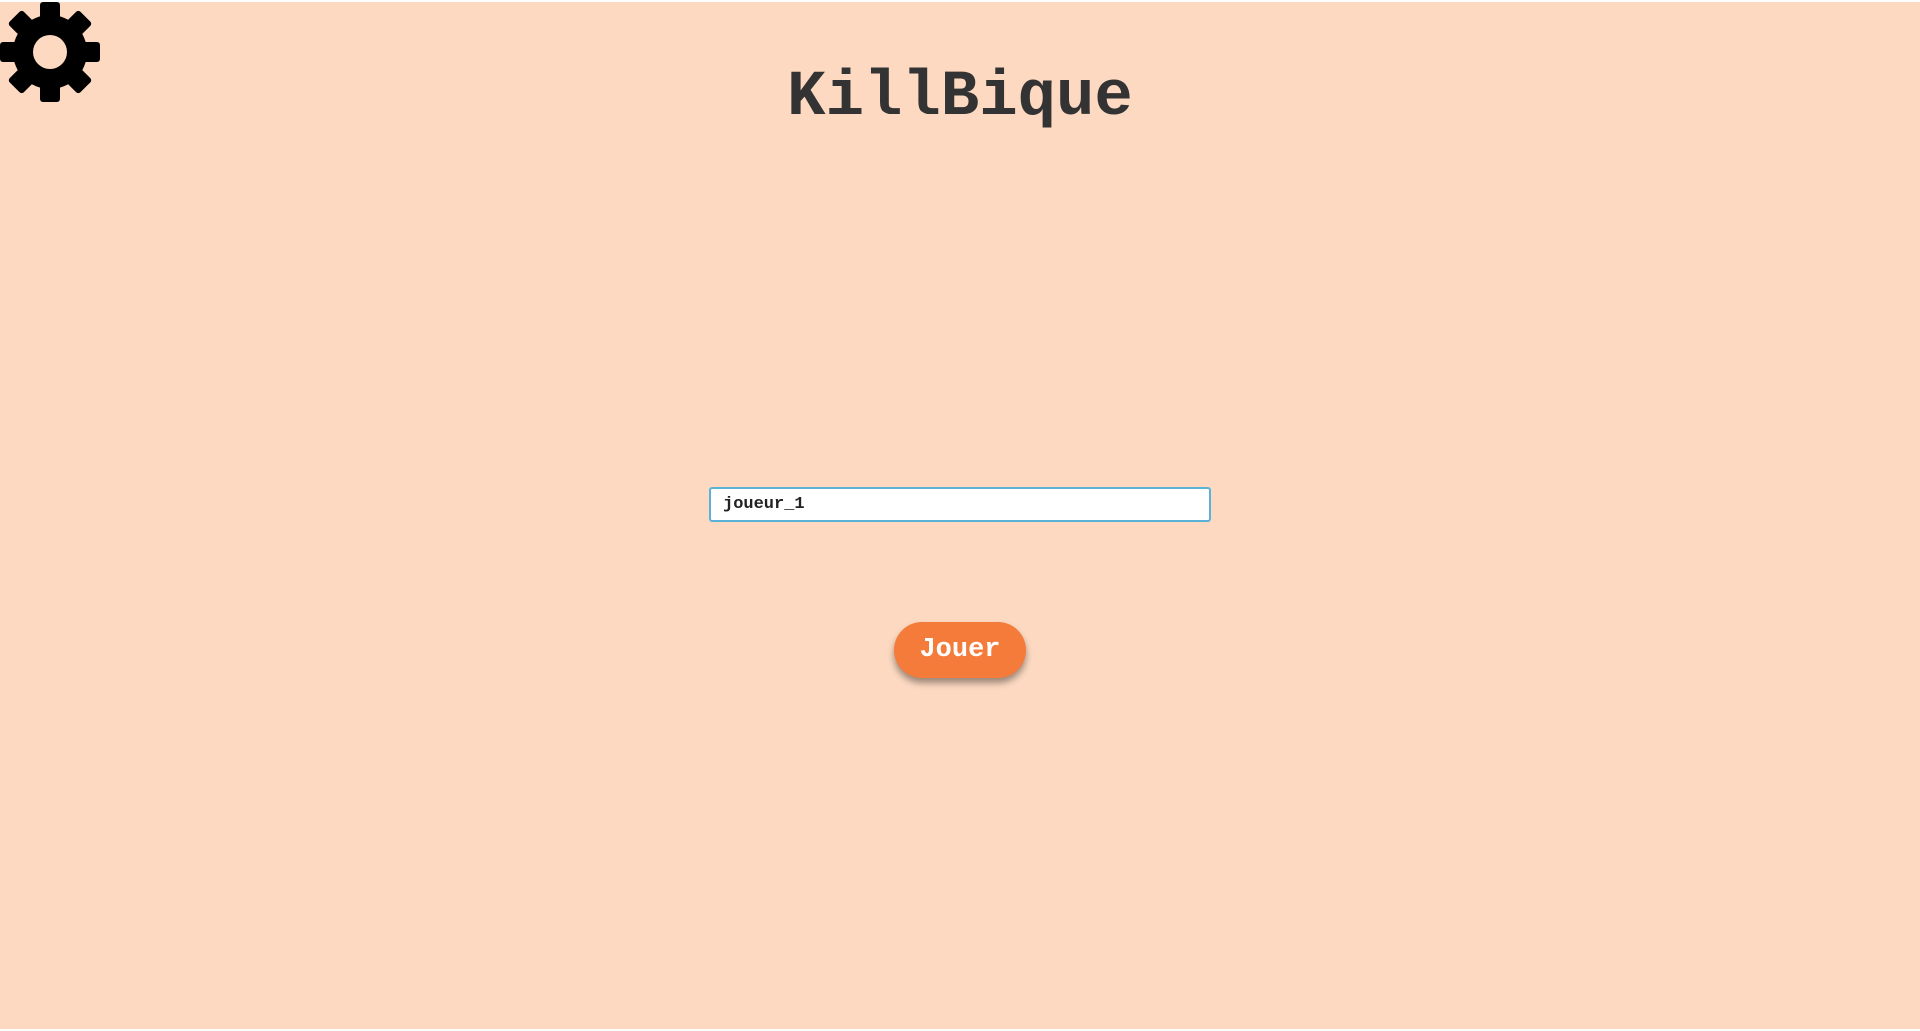  What do you see at coordinates (960, 650) in the screenshot?
I see `play-button: Jouer` at bounding box center [960, 650].